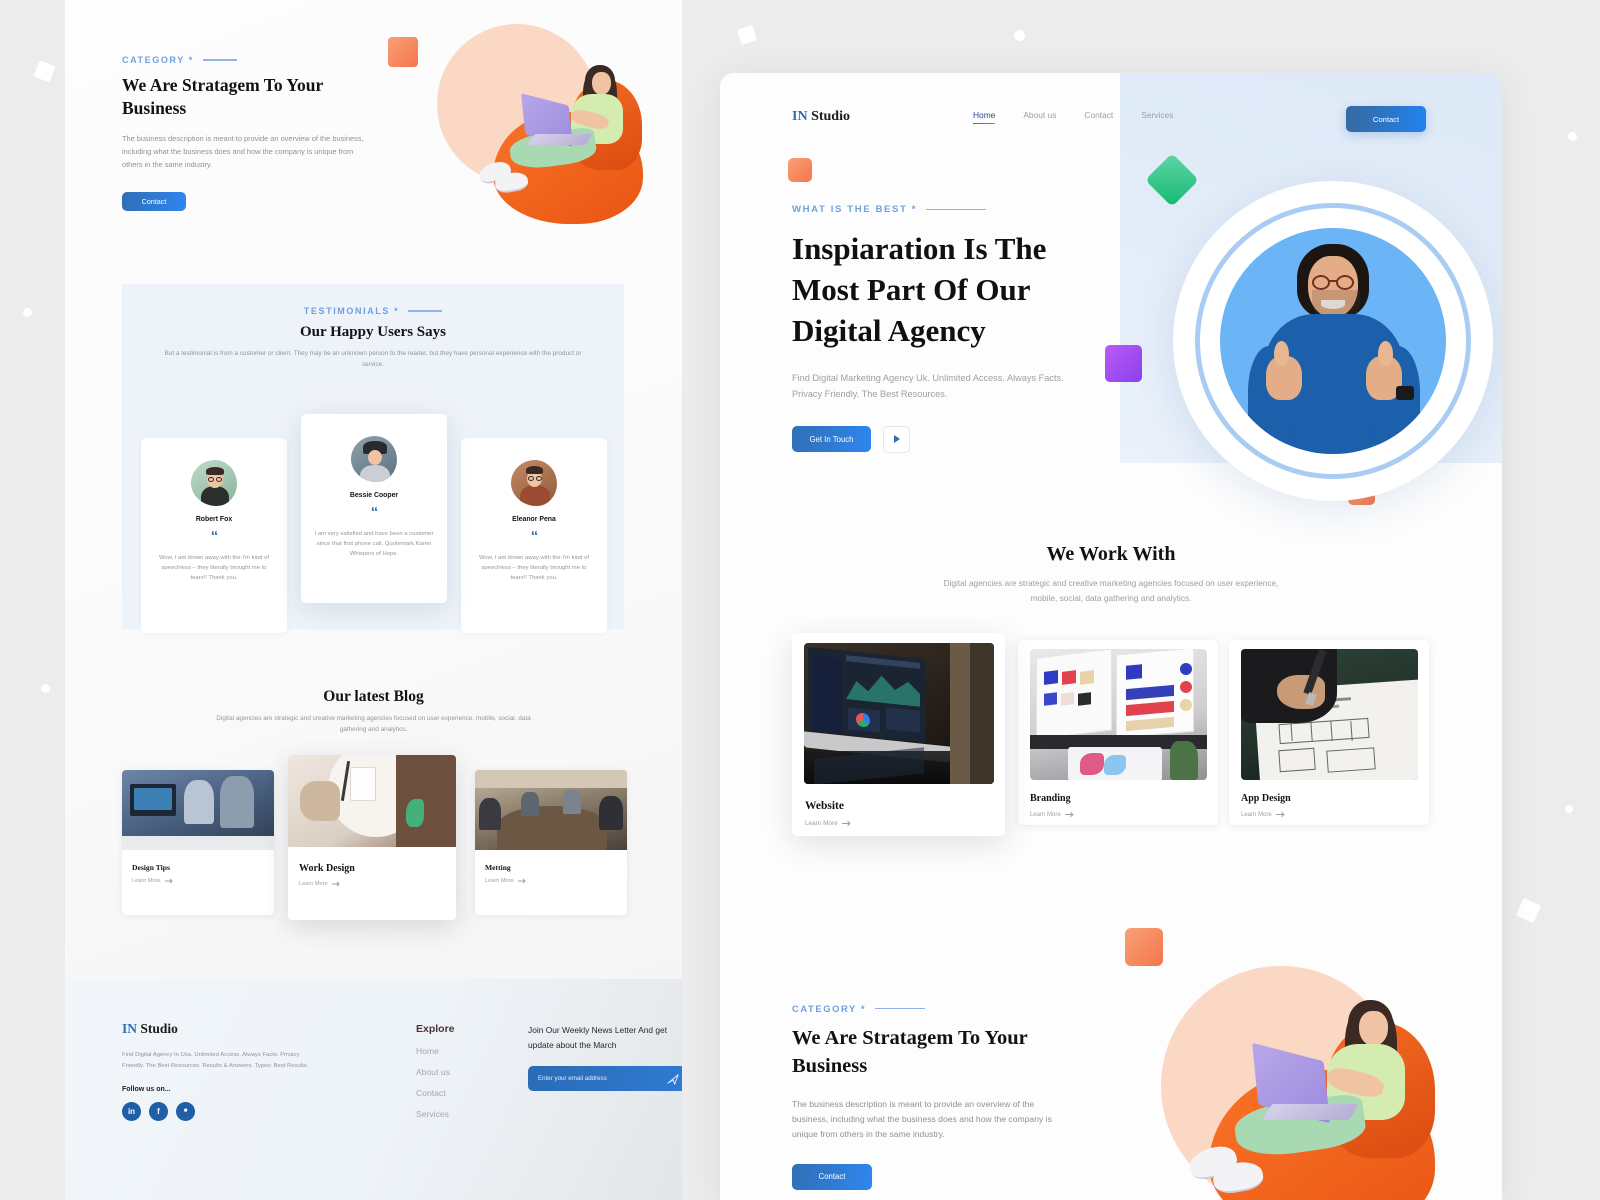 This screenshot has height=1200, width=1600. I want to click on play-icon, so click(896, 439).